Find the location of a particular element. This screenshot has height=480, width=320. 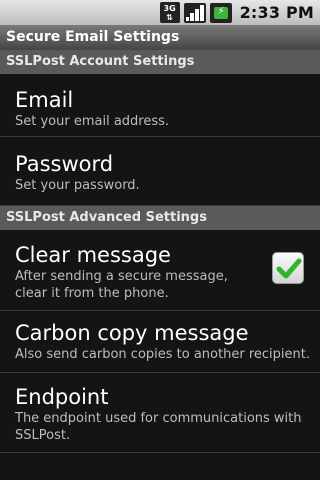

clock: 2:33 PM is located at coordinates (276, 12).